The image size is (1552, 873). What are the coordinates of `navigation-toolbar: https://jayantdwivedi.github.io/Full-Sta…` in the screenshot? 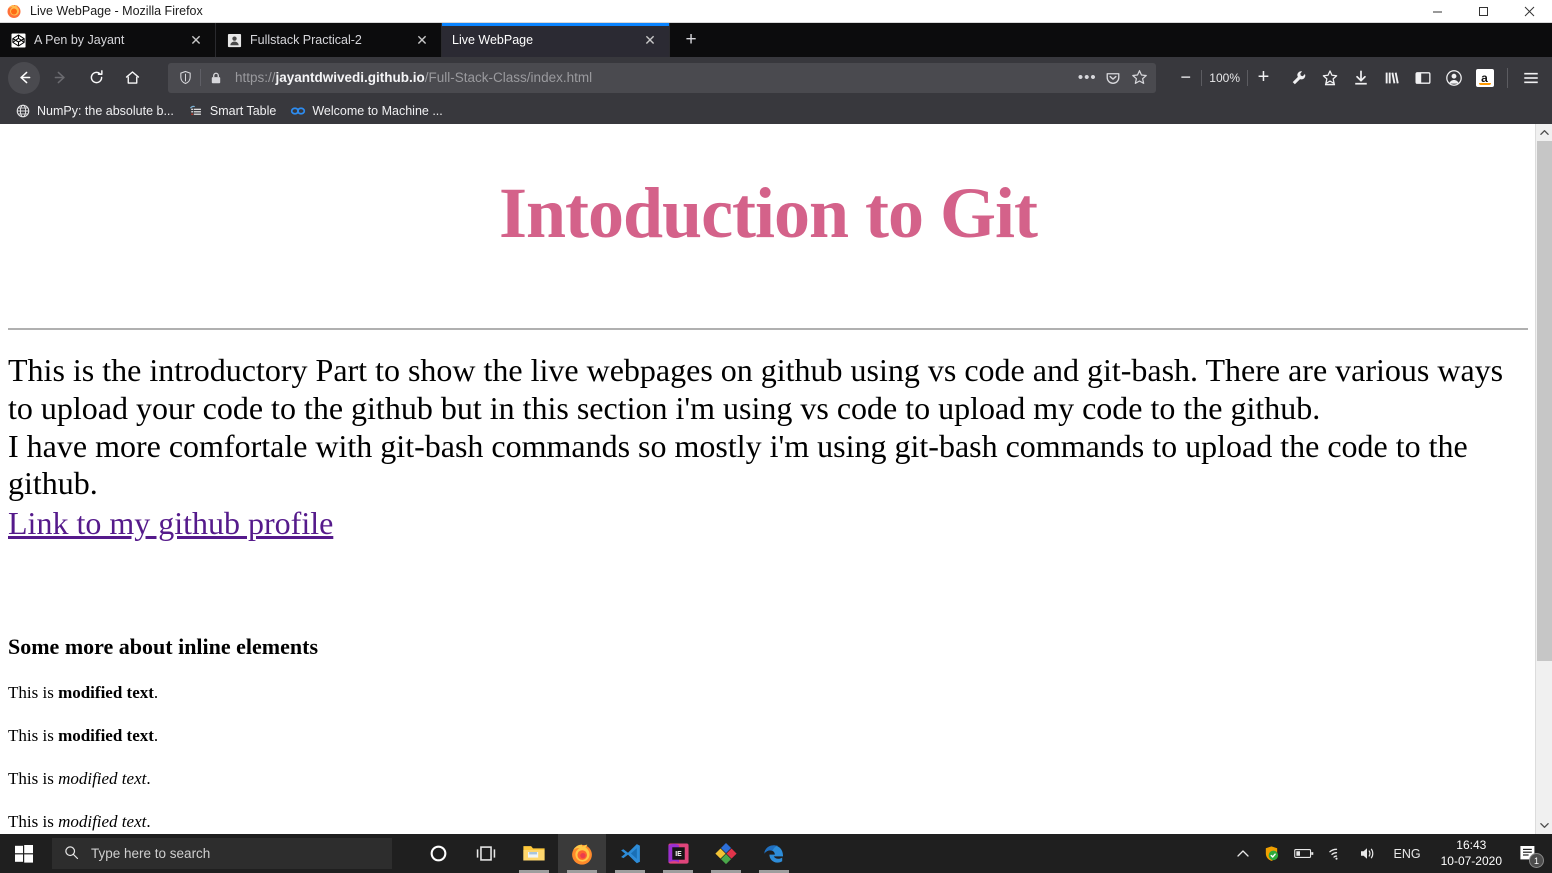 It's located at (776, 77).